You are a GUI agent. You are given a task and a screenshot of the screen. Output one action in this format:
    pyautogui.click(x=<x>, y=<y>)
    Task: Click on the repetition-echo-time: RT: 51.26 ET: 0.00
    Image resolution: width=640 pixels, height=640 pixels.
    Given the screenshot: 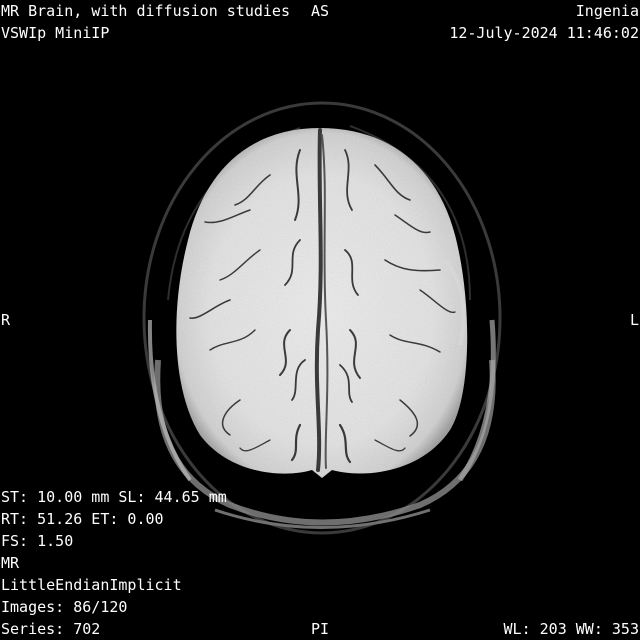 What is the action you would take?
    pyautogui.click(x=82, y=519)
    